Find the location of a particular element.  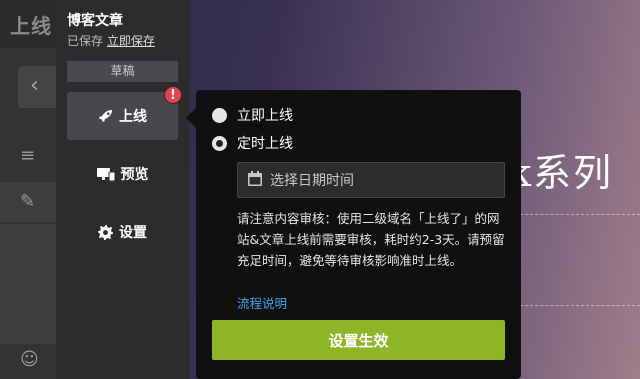

draft-badge: 草稿 is located at coordinates (122, 71).